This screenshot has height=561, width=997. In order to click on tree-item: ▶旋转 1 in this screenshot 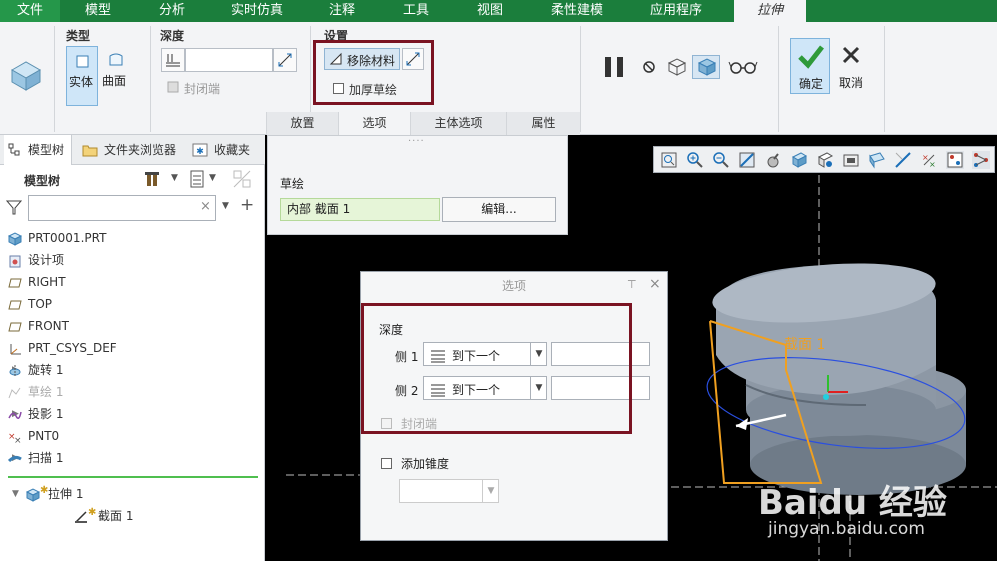, I will do `click(129, 370)`.